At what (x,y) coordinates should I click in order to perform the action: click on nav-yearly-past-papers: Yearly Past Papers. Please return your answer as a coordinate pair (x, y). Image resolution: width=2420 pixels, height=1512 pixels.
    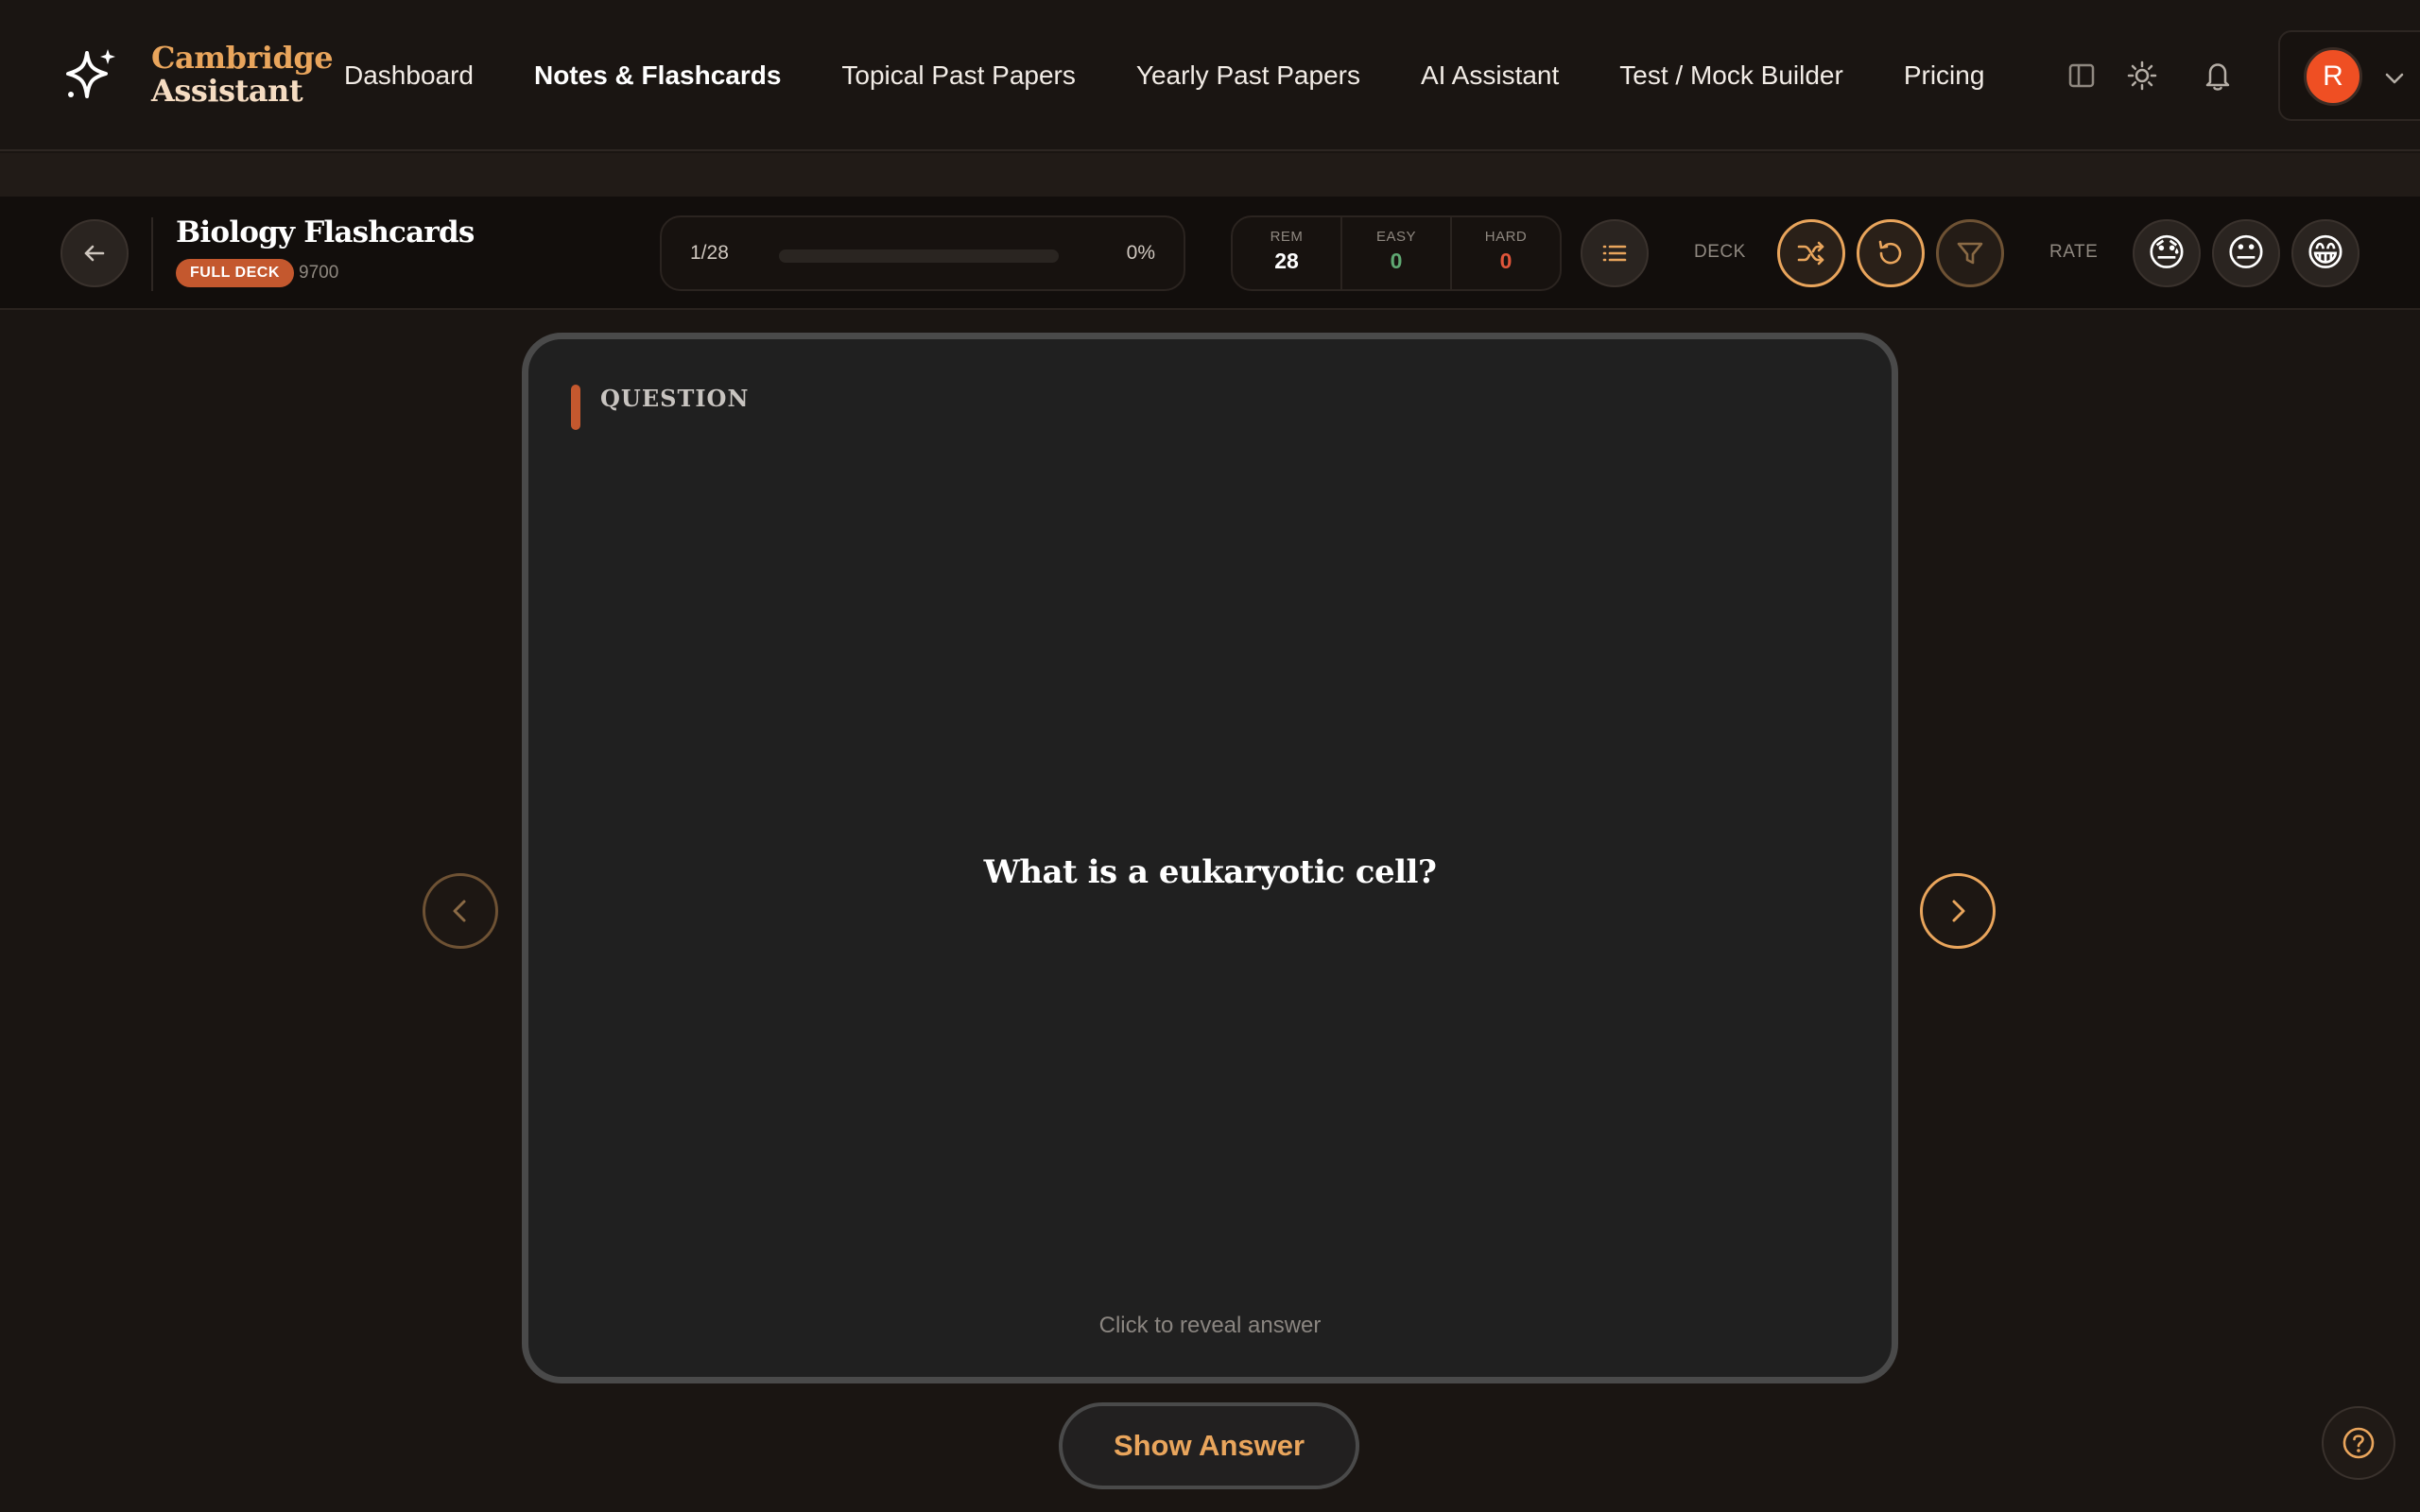
    Looking at the image, I should click on (1248, 75).